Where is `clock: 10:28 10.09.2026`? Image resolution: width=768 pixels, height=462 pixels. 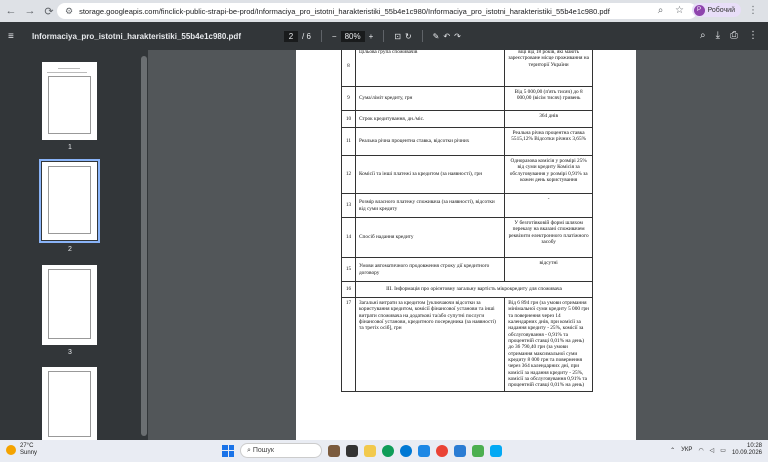 clock: 10:28 10.09.2026 is located at coordinates (747, 450).